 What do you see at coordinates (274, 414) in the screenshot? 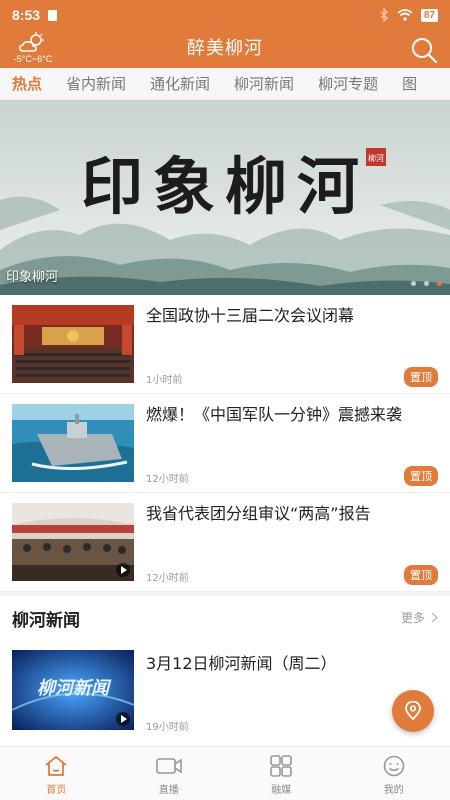
I see `news-headline: 燃爆！《中国军队一分钟》震撼来袭` at bounding box center [274, 414].